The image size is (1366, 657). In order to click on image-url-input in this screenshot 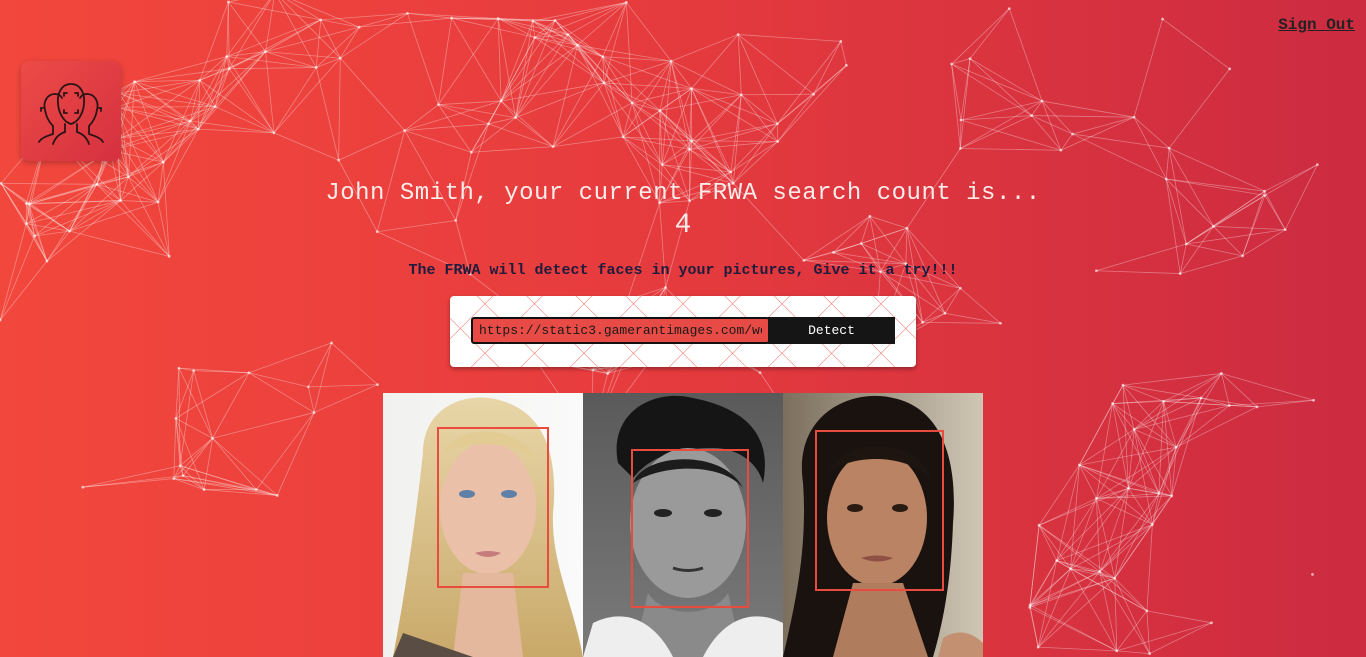, I will do `click(620, 330)`.